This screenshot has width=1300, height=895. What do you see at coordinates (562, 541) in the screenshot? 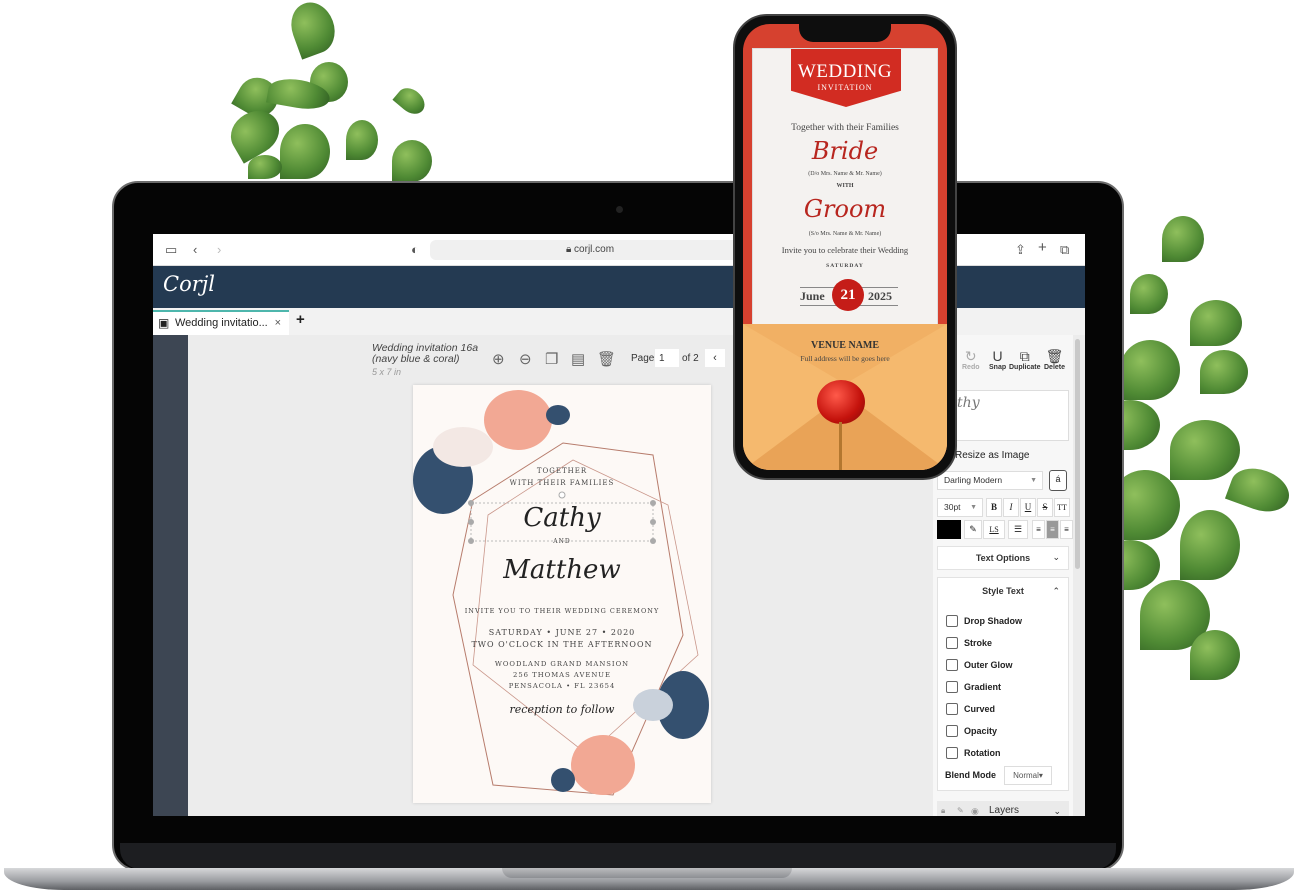
I see `inv-and: AND` at bounding box center [562, 541].